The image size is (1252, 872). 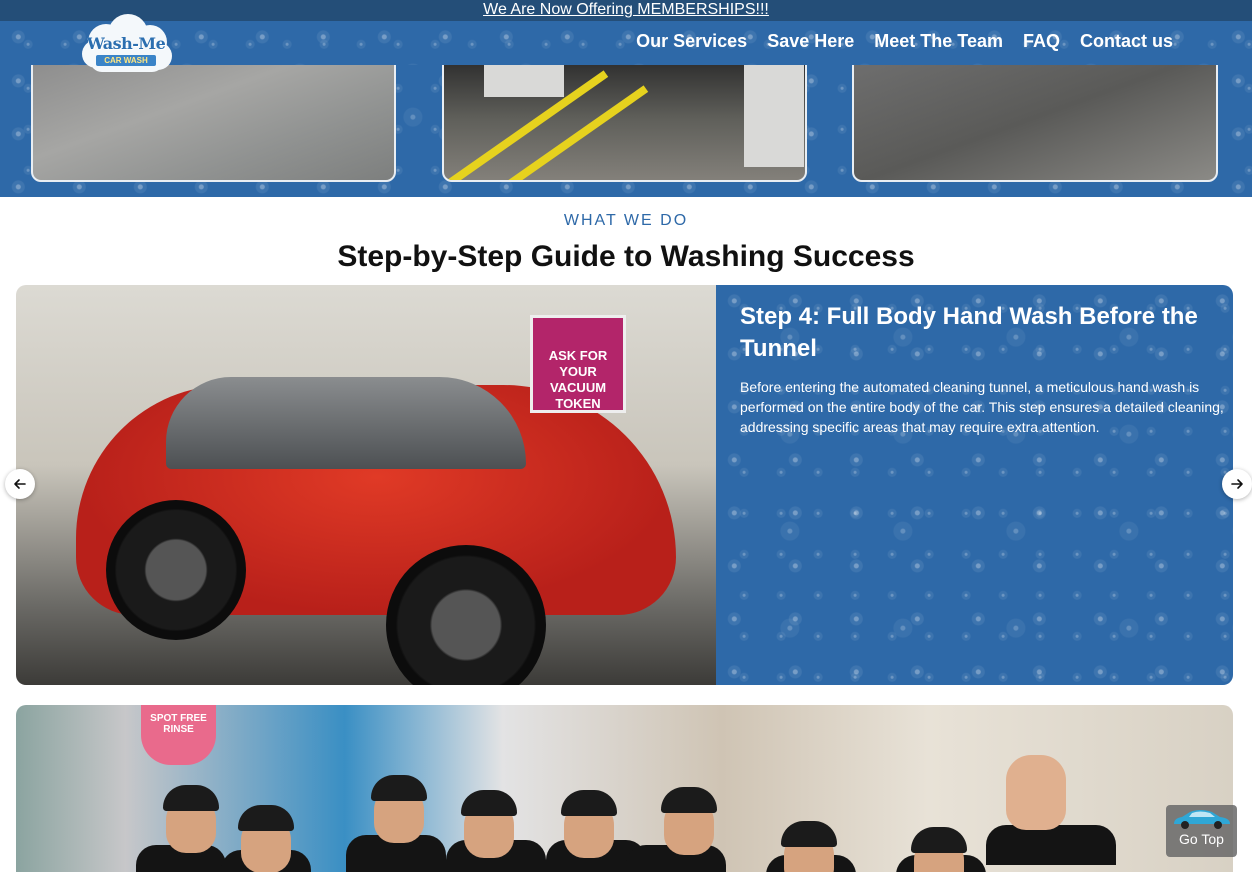 I want to click on arrow-left-icon, so click(x=20, y=484).